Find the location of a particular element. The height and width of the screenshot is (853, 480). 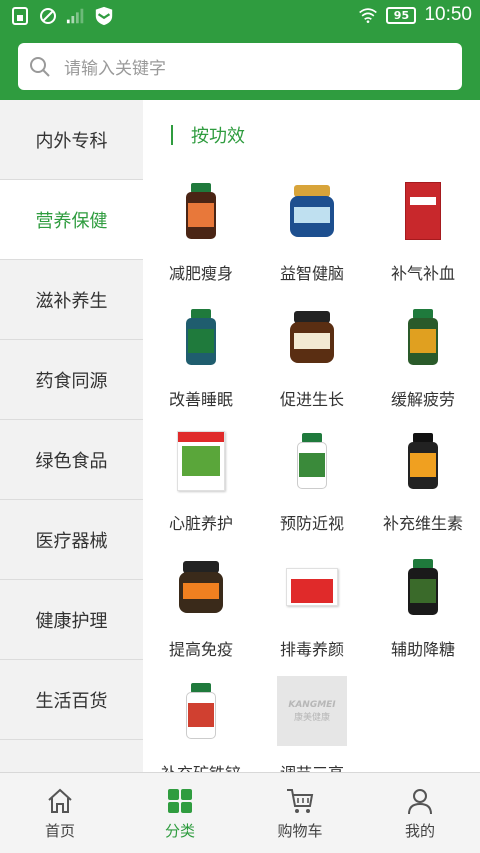

sidebar-item-label: 生活百货 is located at coordinates (71, 701).